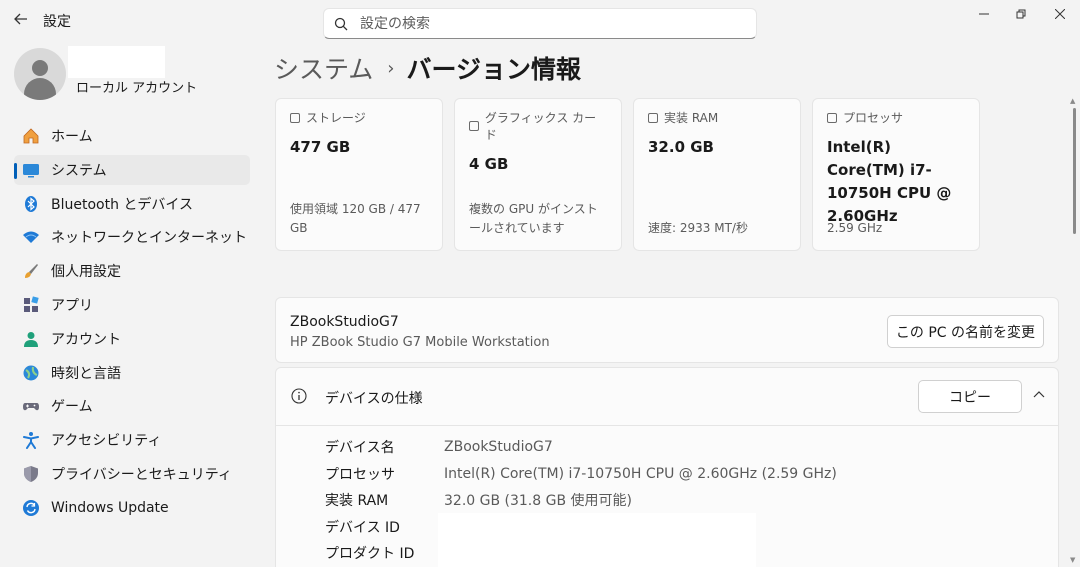 This screenshot has height=567, width=1080. I want to click on minimize-button, so click(984, 14).